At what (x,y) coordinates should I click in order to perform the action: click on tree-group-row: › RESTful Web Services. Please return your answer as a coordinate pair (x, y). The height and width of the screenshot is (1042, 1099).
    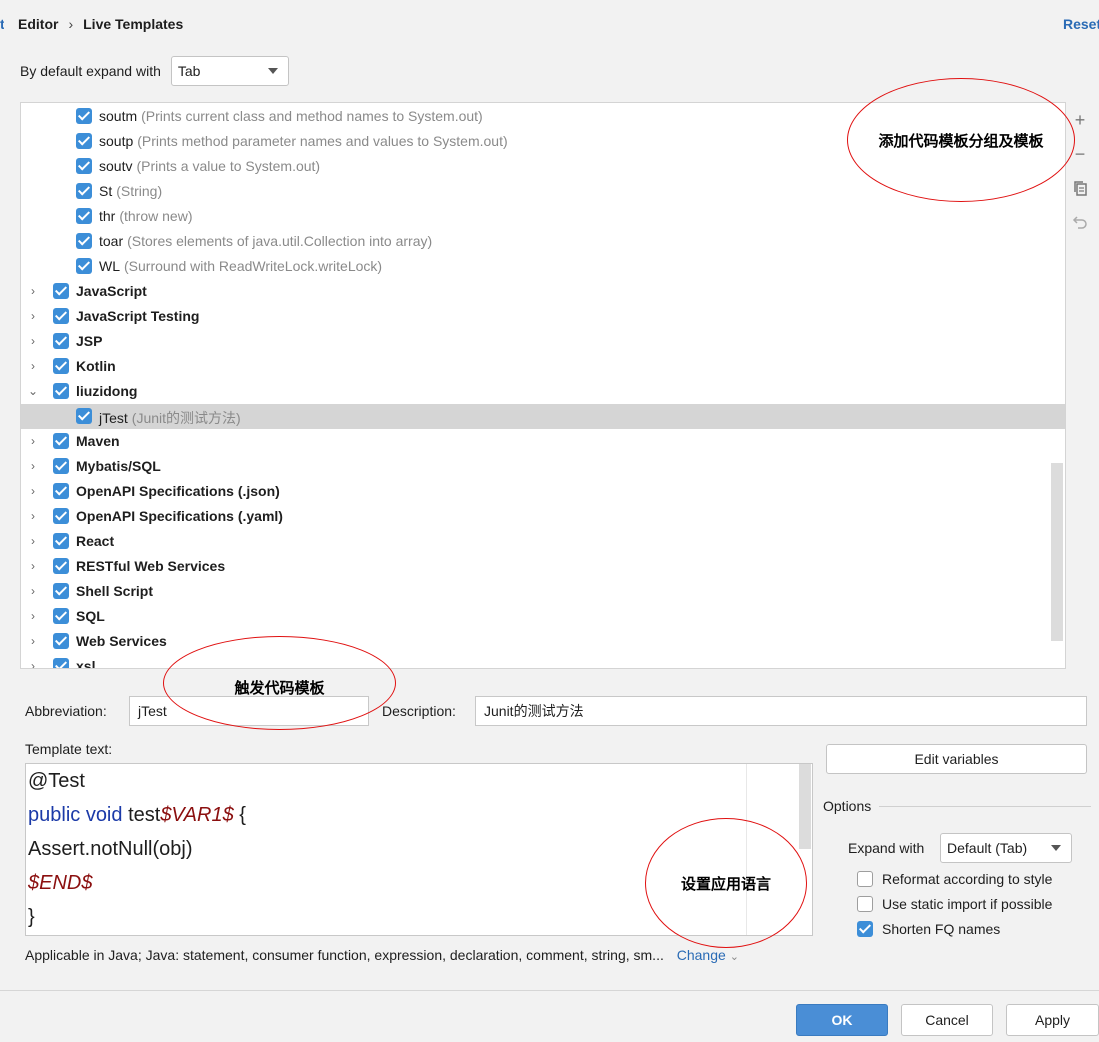
    Looking at the image, I should click on (543, 566).